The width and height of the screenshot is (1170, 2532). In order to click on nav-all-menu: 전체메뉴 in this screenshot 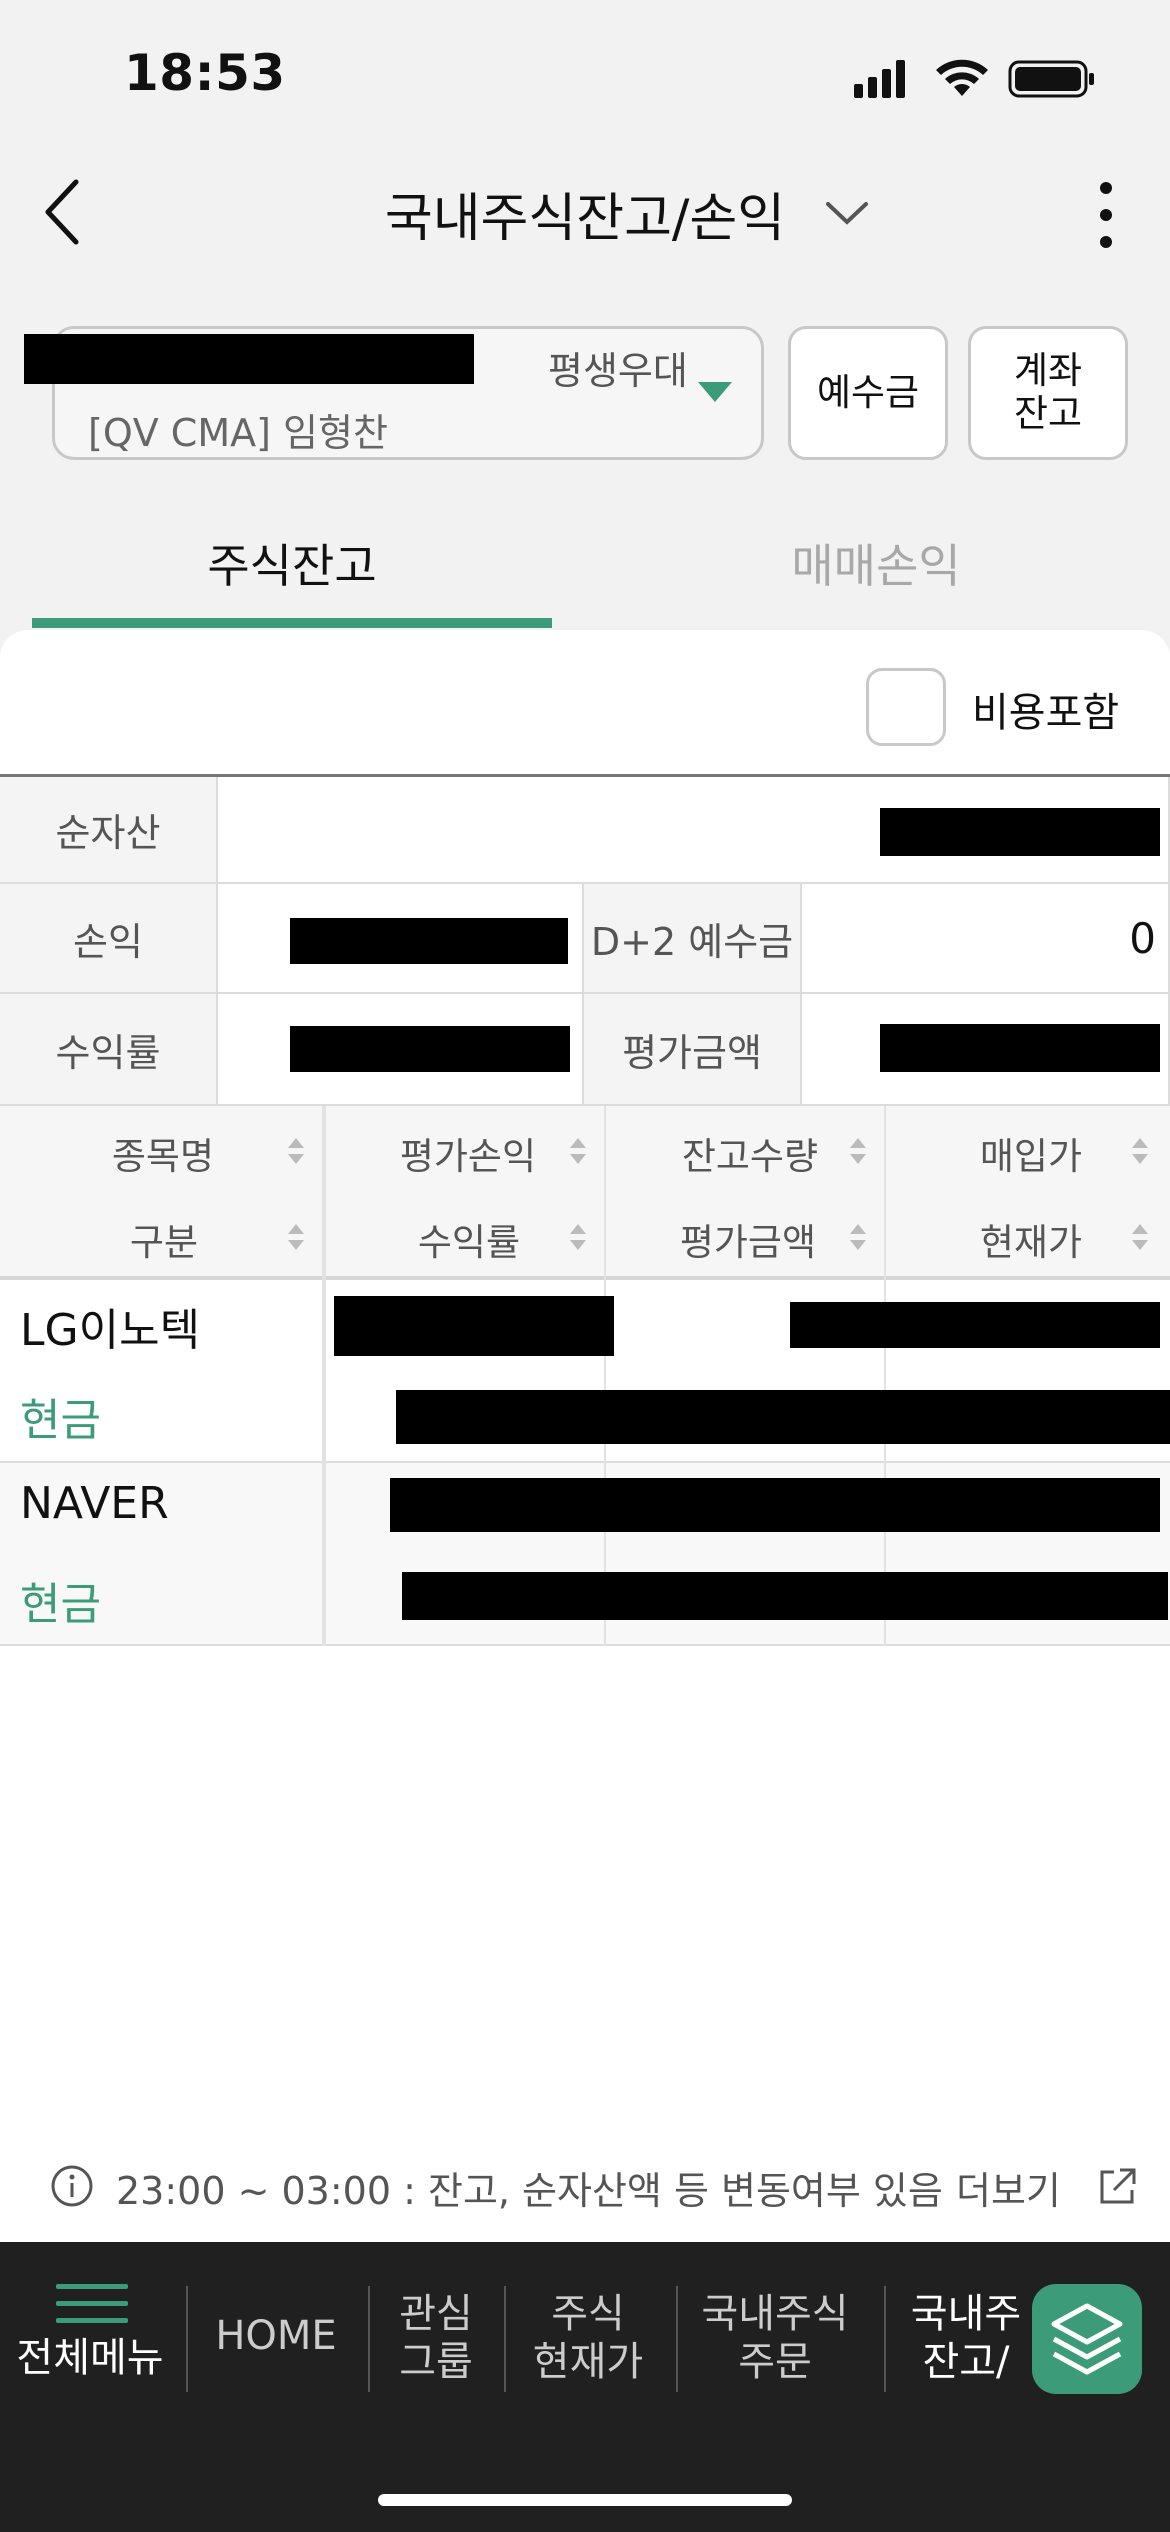, I will do `click(90, 2358)`.